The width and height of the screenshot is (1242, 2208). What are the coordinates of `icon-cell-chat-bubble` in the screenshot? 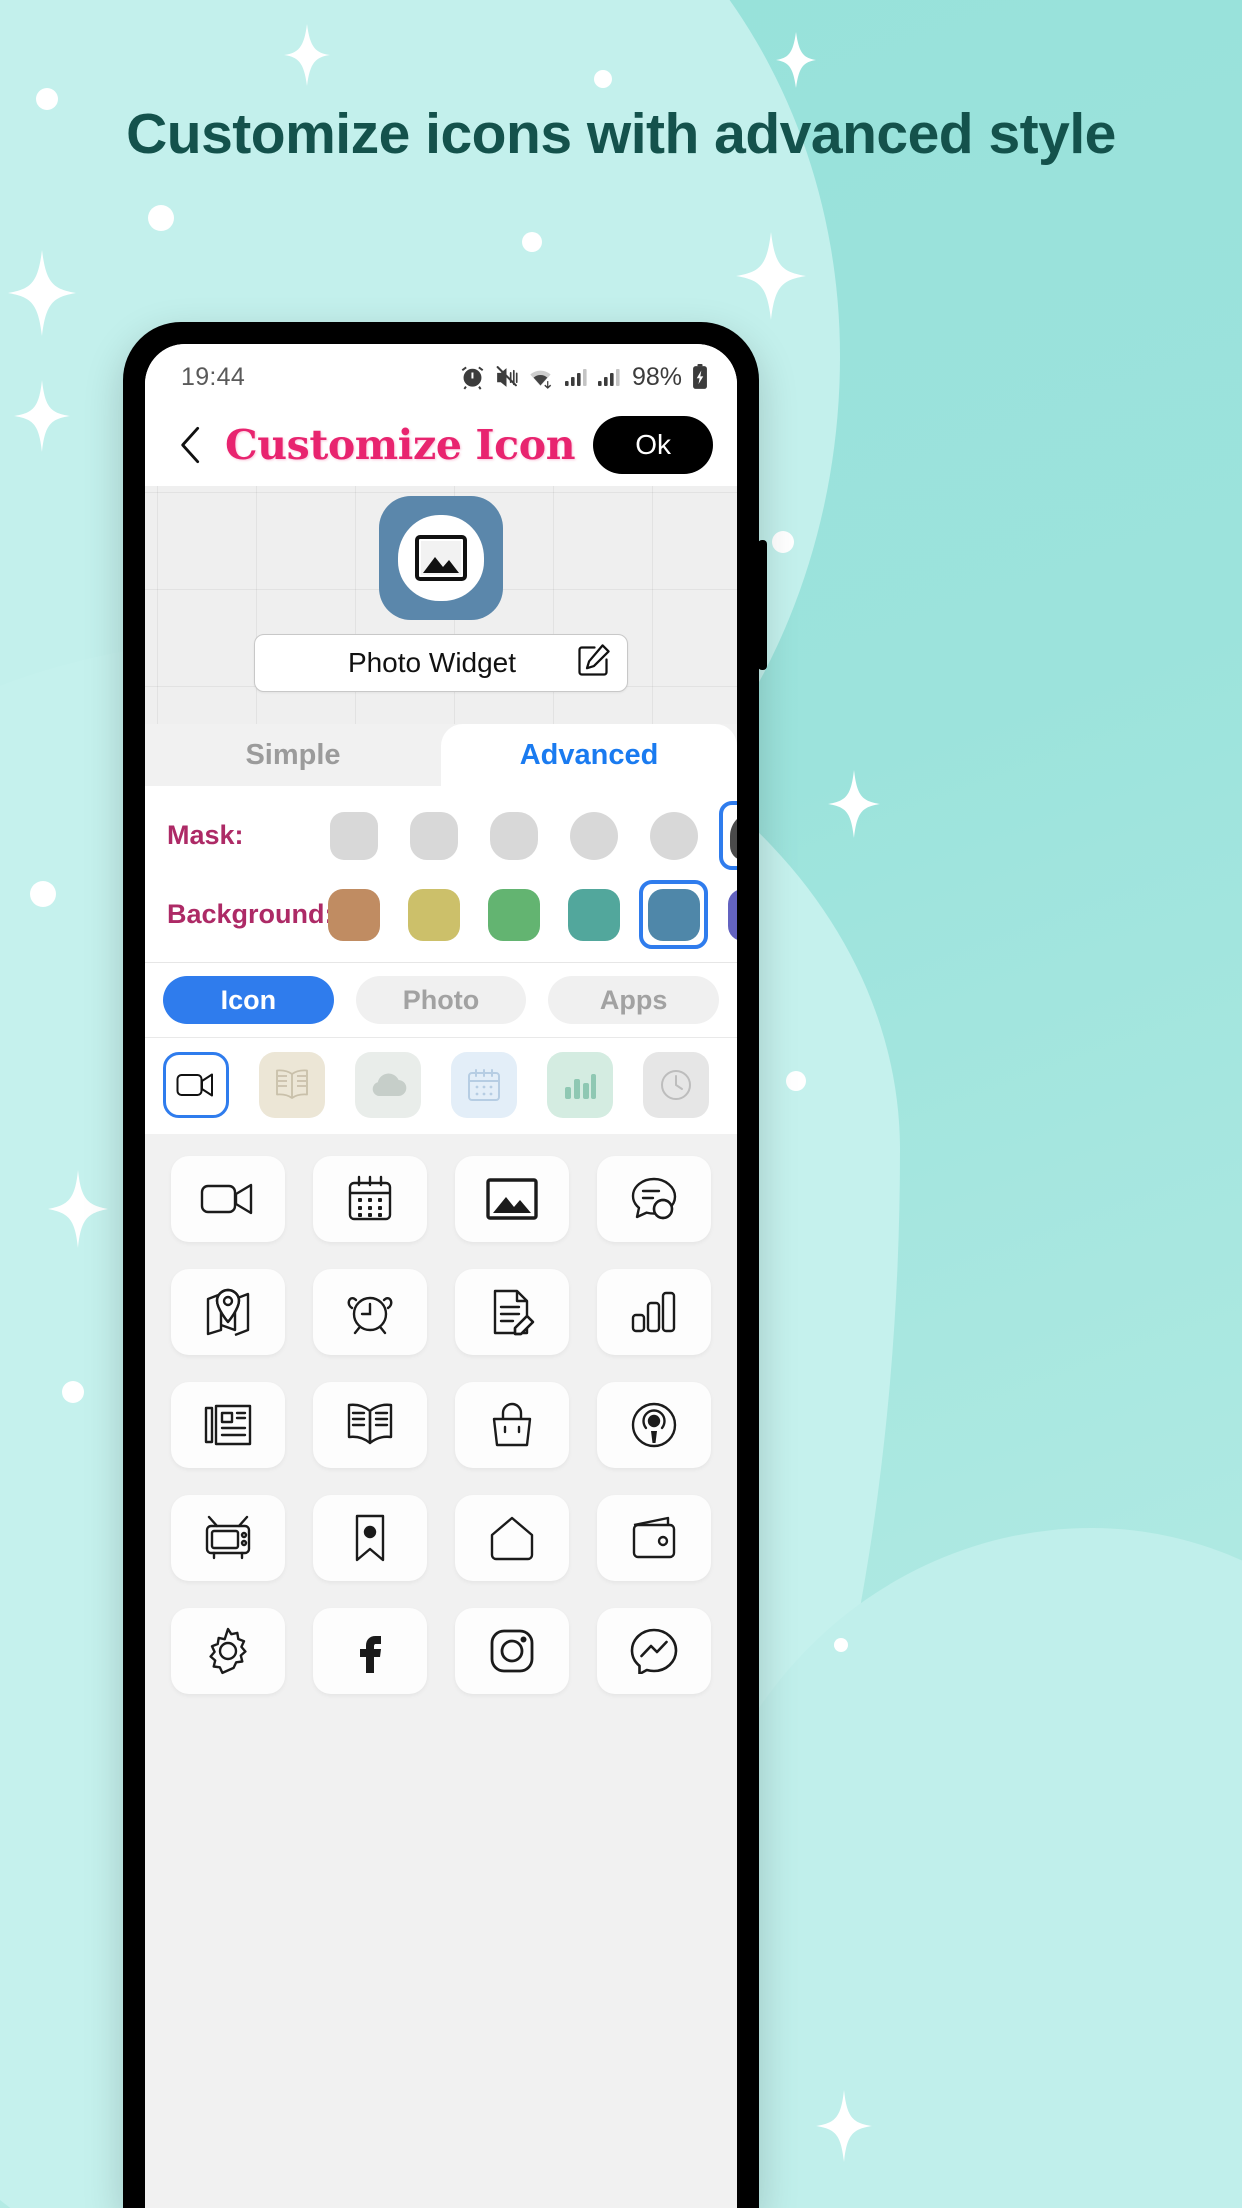 It's located at (654, 1199).